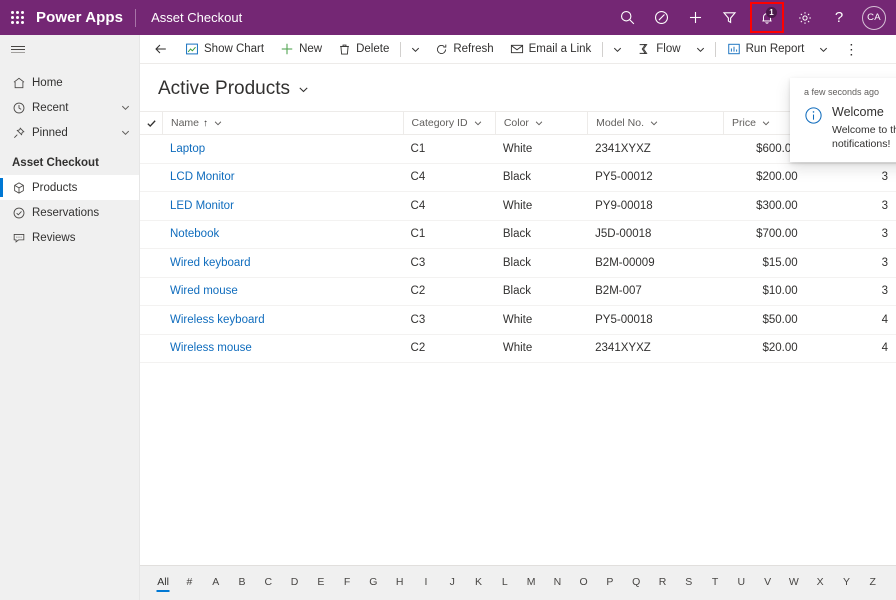 Image resolution: width=896 pixels, height=600 pixels. What do you see at coordinates (729, 17) in the screenshot?
I see `filter-icon` at bounding box center [729, 17].